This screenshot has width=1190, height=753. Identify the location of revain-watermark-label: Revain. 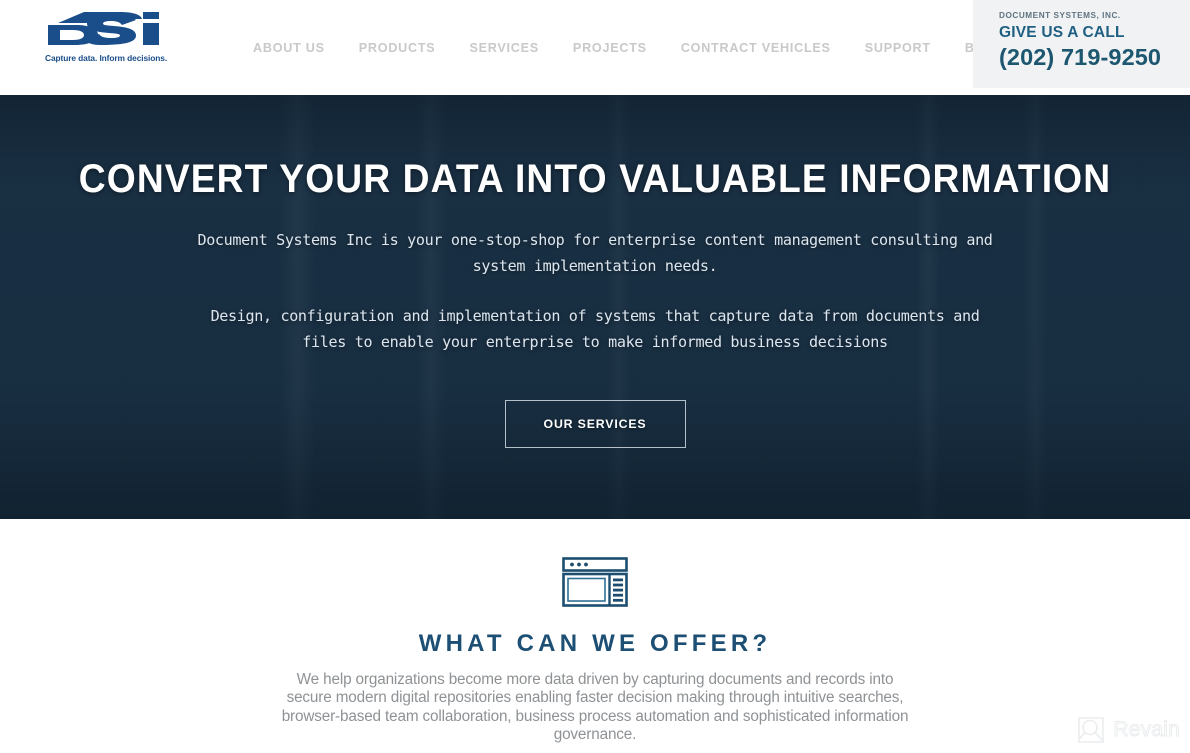
(1146, 730).